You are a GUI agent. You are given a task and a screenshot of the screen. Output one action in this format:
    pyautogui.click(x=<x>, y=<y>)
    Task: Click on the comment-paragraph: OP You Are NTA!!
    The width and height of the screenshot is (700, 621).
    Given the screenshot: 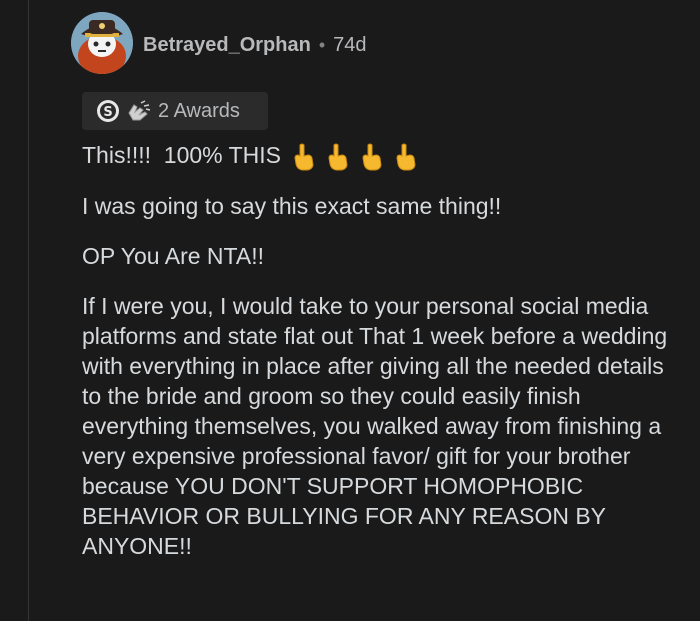 What is the action you would take?
    pyautogui.click(x=173, y=255)
    